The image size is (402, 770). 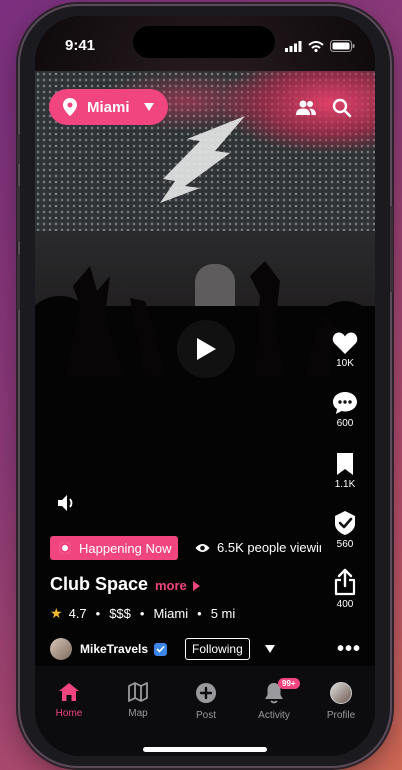 I want to click on more-label: more, so click(x=171, y=585).